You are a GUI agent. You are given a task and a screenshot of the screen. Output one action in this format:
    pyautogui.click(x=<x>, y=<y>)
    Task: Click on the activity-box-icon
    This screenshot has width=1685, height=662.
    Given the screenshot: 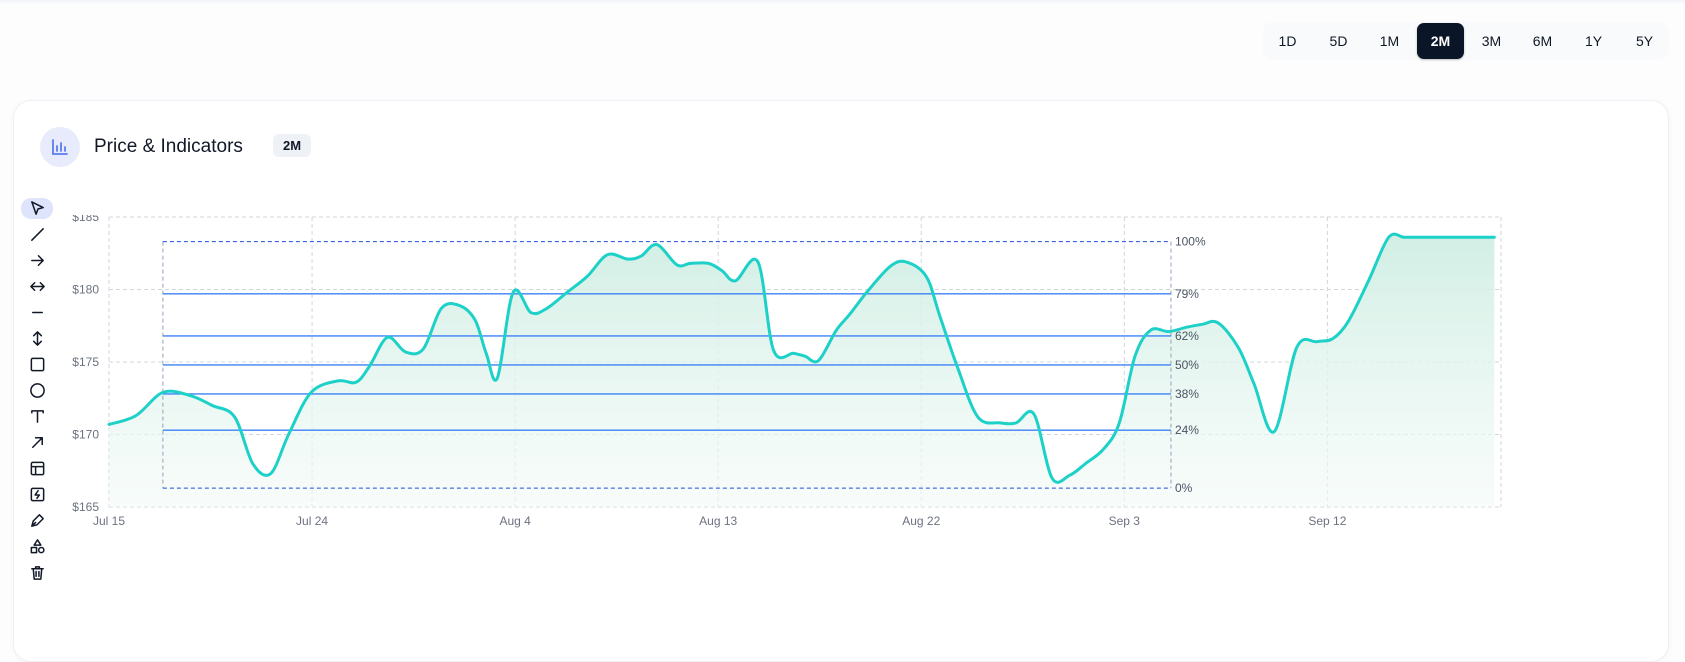 What is the action you would take?
    pyautogui.click(x=37, y=494)
    